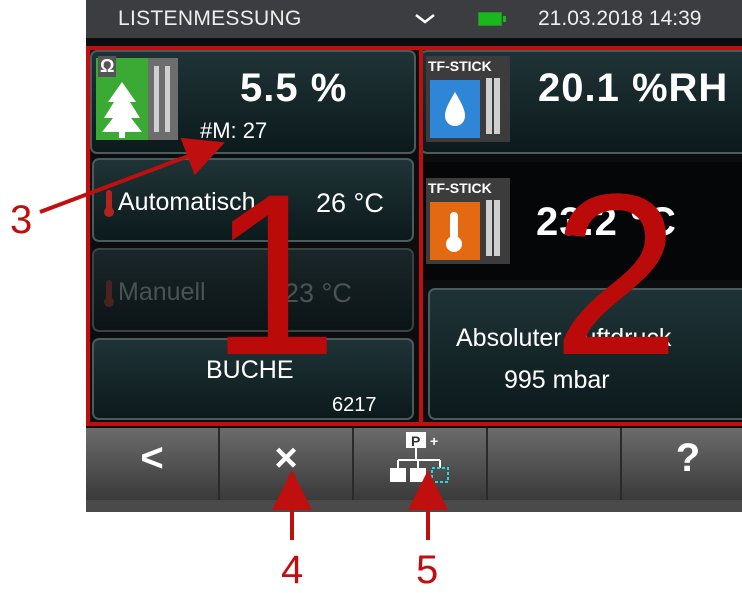 This screenshot has width=742, height=593. What do you see at coordinates (21, 220) in the screenshot?
I see `annotation-callout-3: 3` at bounding box center [21, 220].